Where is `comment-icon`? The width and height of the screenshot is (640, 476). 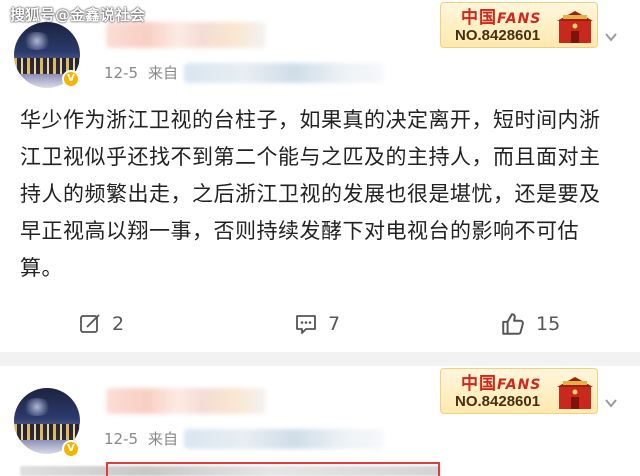 comment-icon is located at coordinates (306, 324).